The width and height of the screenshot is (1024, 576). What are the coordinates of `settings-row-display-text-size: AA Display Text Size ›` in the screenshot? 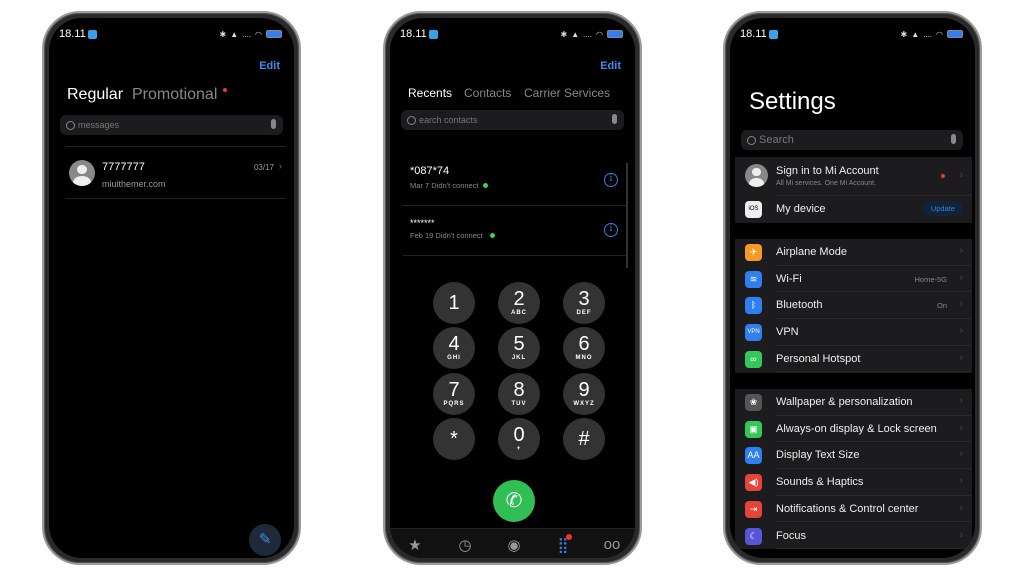 It's located at (853, 456).